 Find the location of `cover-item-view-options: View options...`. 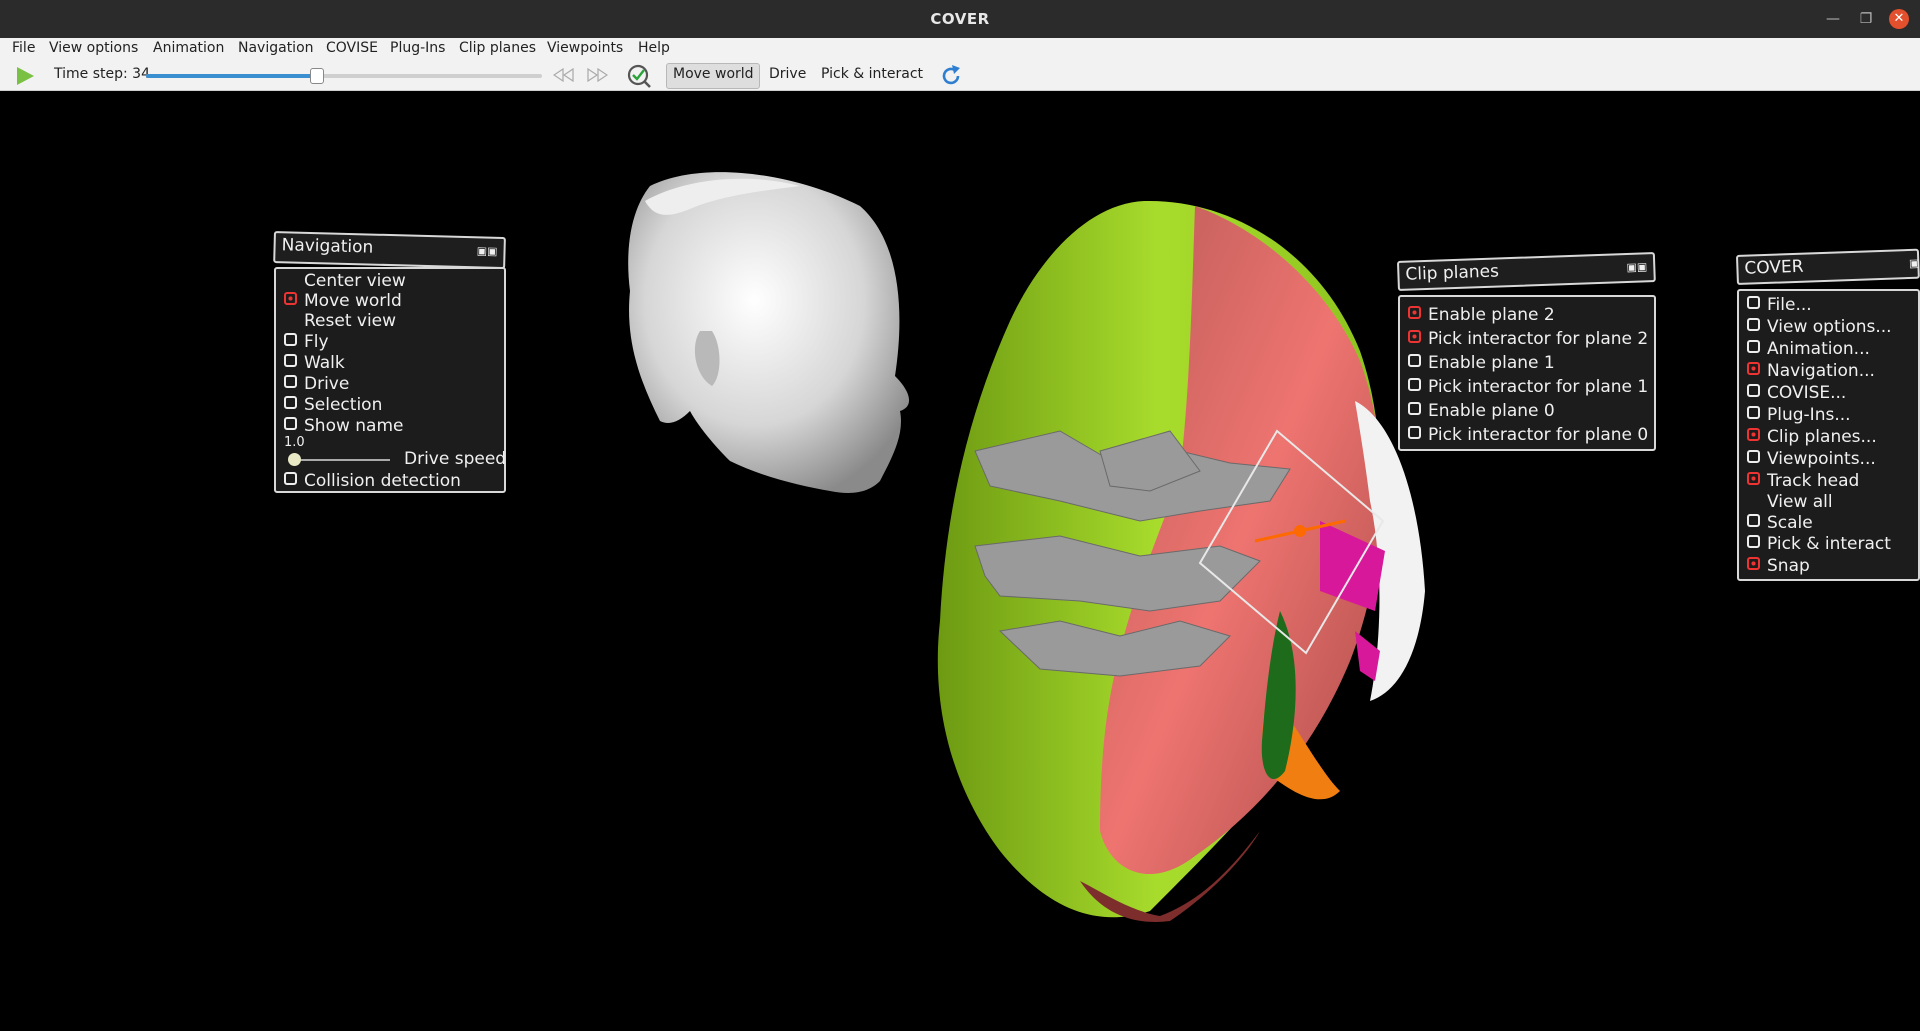

cover-item-view-options: View options... is located at coordinates (1819, 327).